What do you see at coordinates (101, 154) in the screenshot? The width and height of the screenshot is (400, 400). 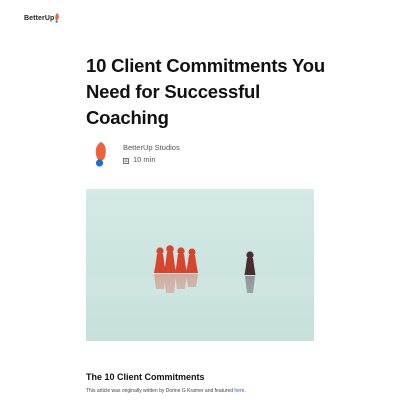 I see `author-avatar` at bounding box center [101, 154].